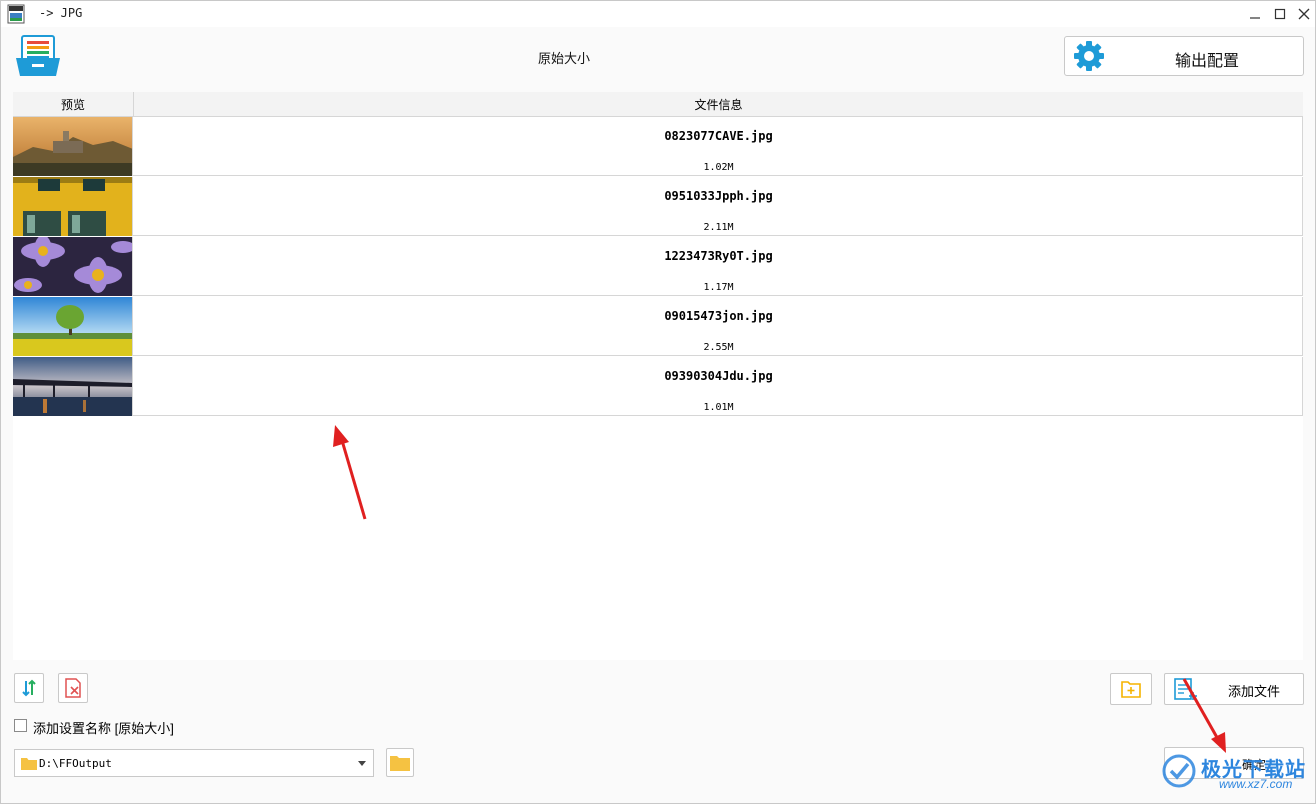 This screenshot has height=805, width=1316. I want to click on chevron-down-icon, so click(362, 763).